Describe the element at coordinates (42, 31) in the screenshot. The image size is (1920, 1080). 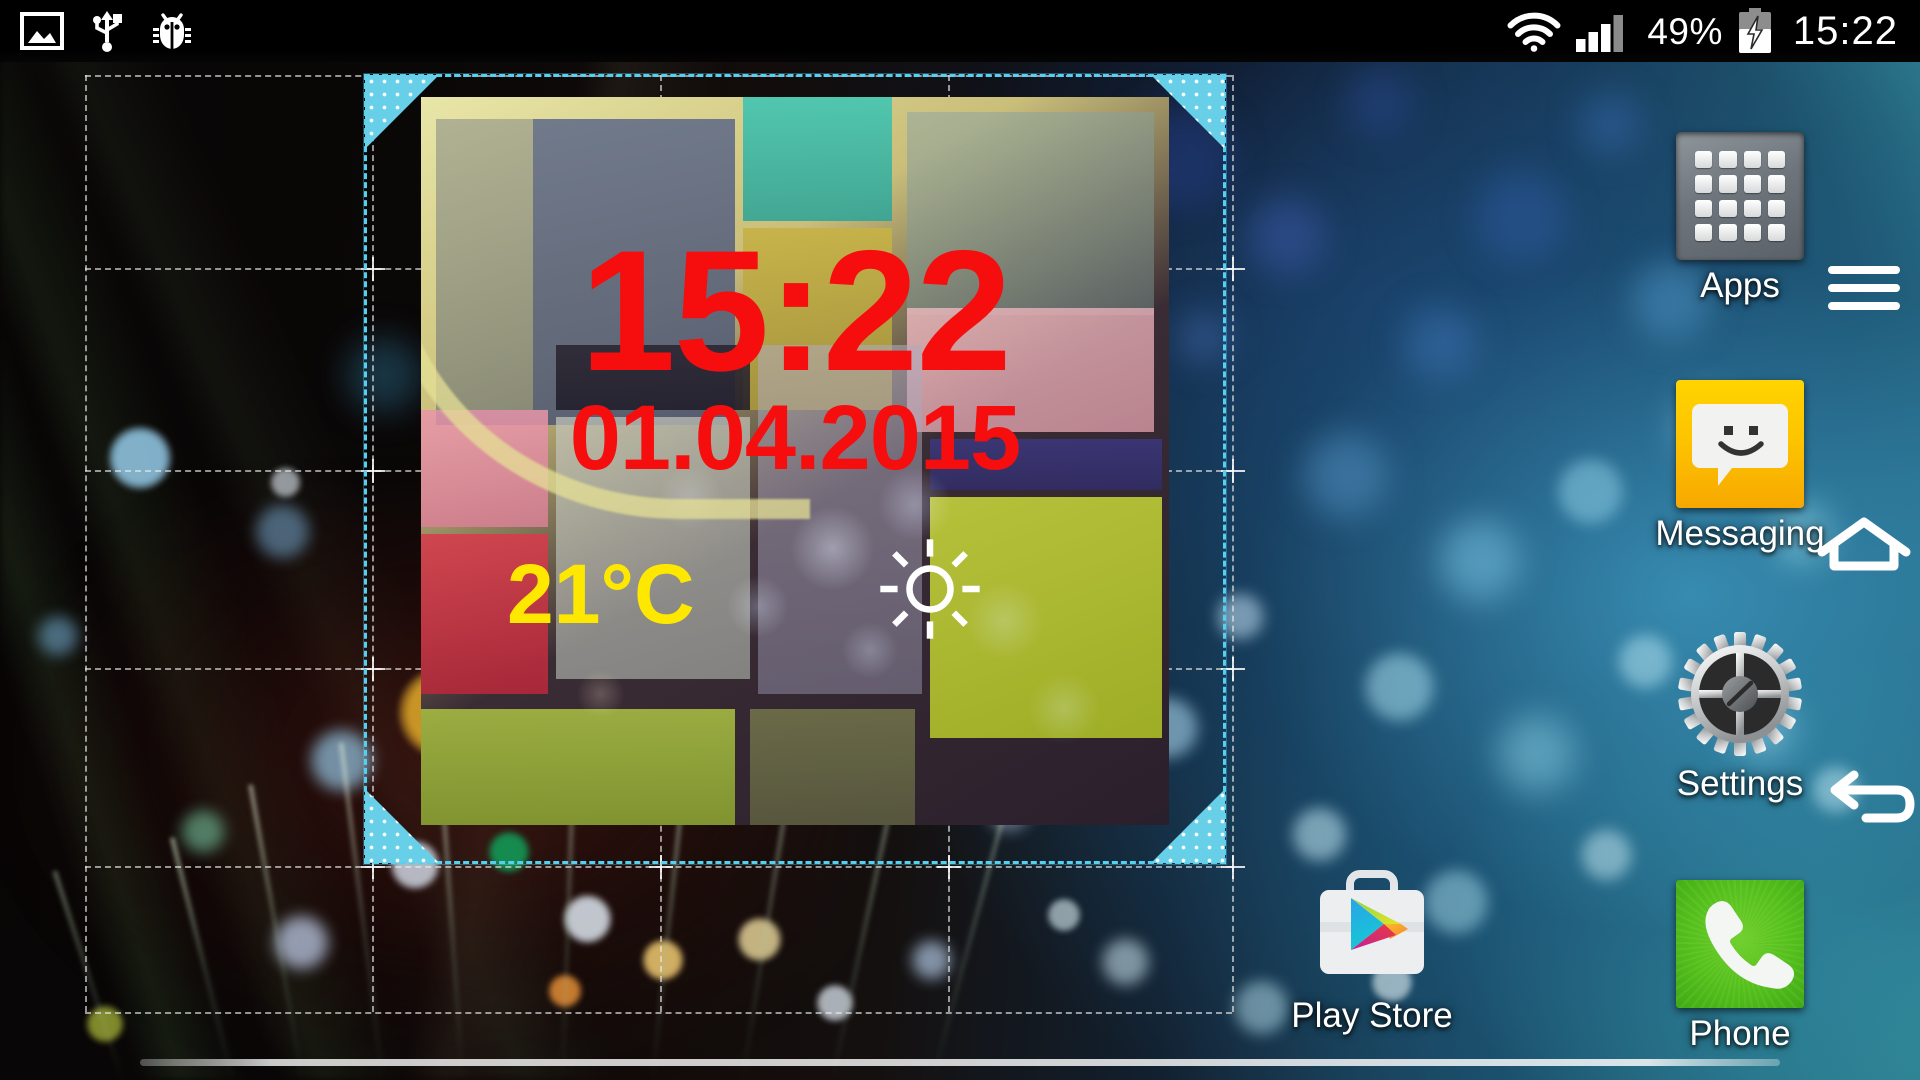
I see `screenshot-icon` at that location.